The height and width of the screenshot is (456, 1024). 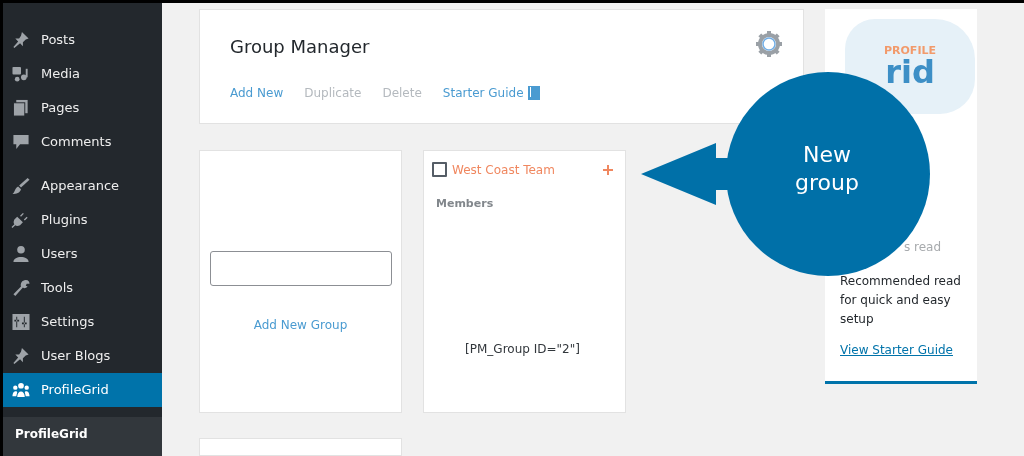 What do you see at coordinates (82, 142) in the screenshot?
I see `sidebar-item: Comments` at bounding box center [82, 142].